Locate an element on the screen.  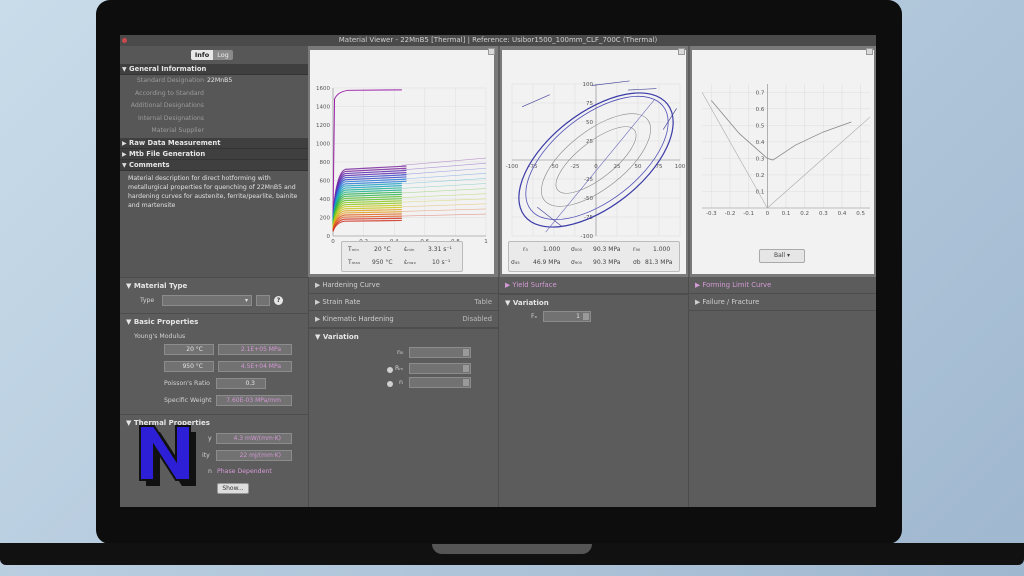
info-row: Material Supplier is located at coordinates (214, 131).